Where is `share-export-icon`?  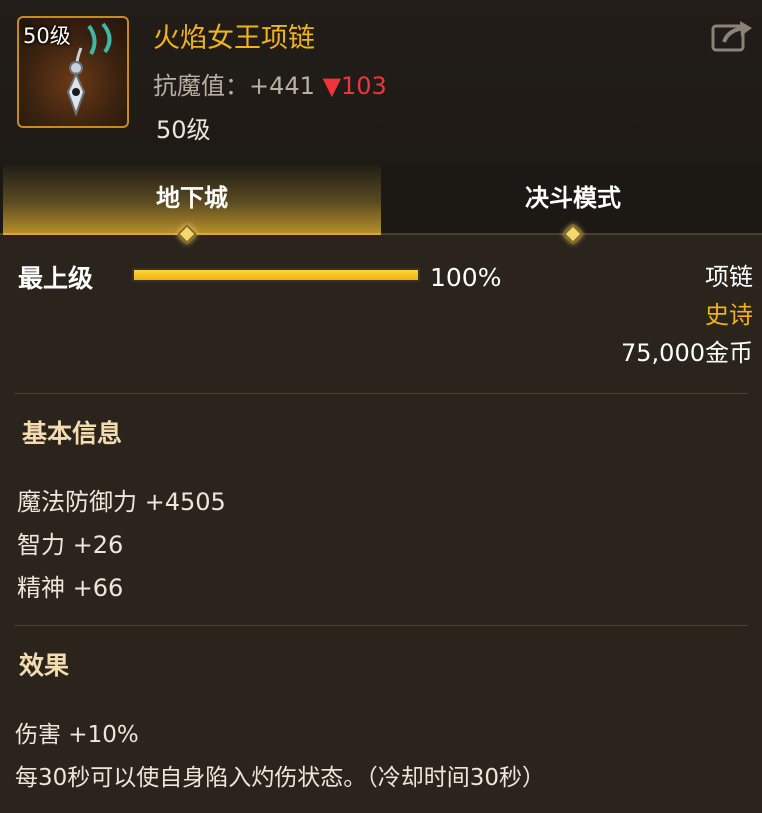
share-export-icon is located at coordinates (732, 36).